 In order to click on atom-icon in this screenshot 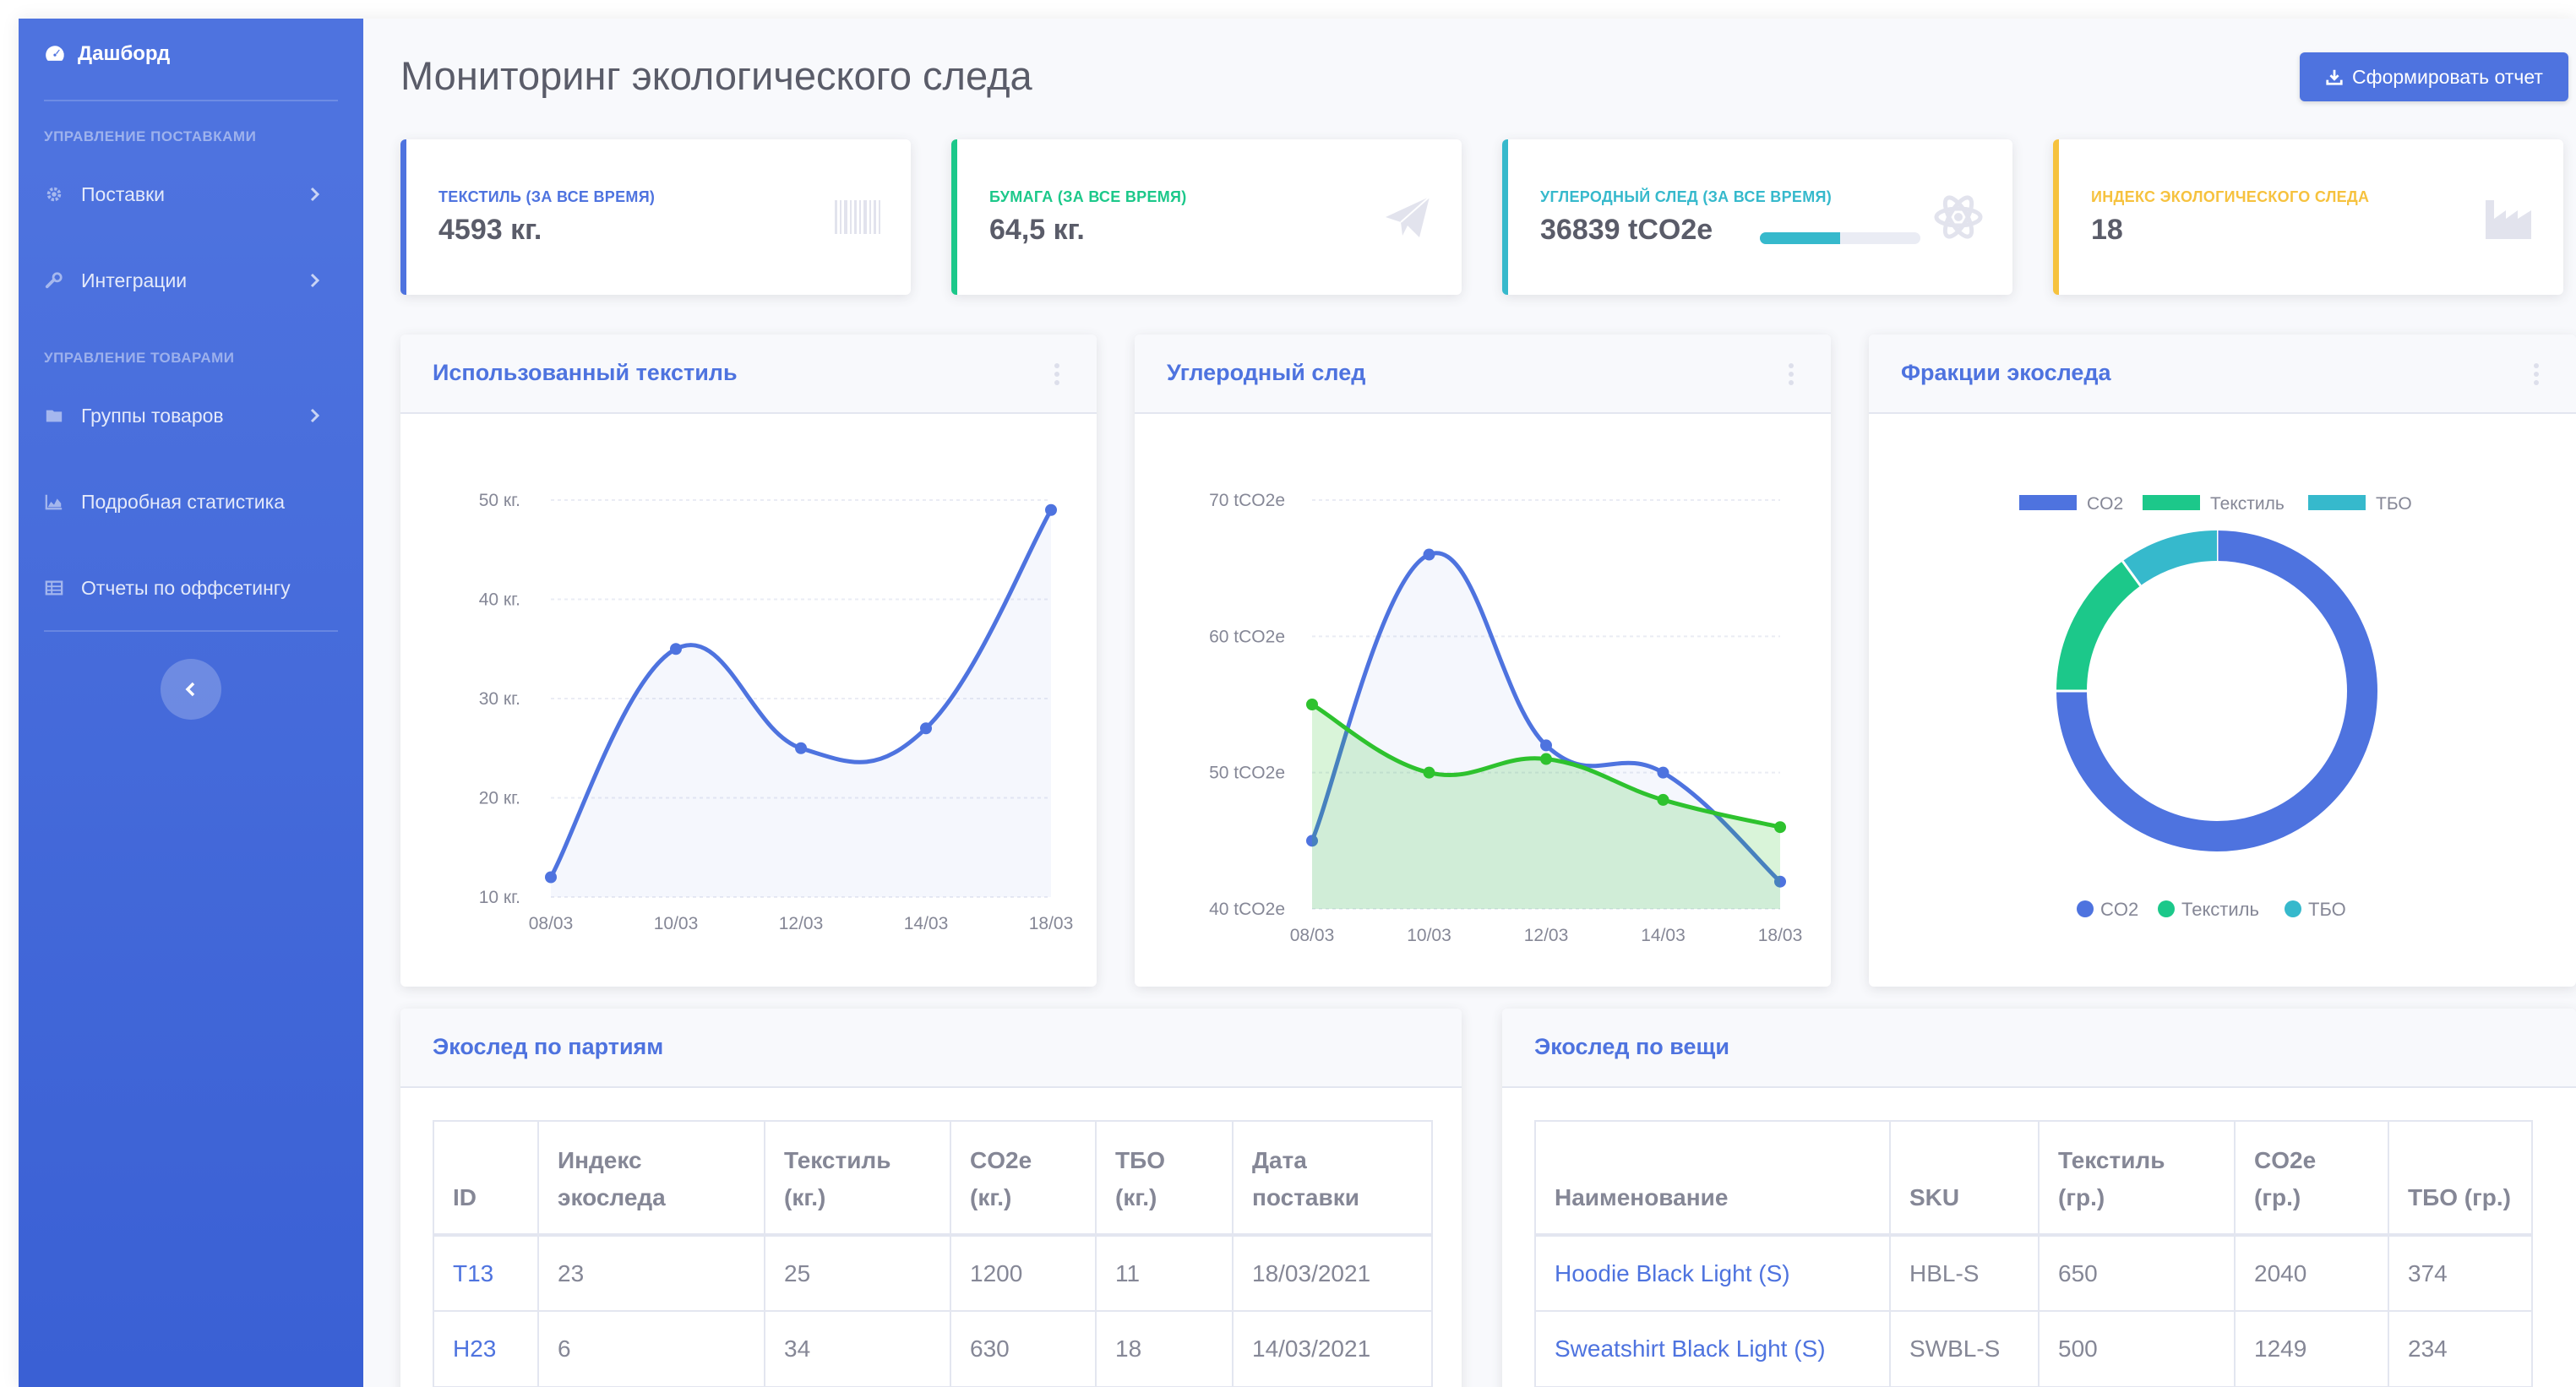, I will do `click(1958, 217)`.